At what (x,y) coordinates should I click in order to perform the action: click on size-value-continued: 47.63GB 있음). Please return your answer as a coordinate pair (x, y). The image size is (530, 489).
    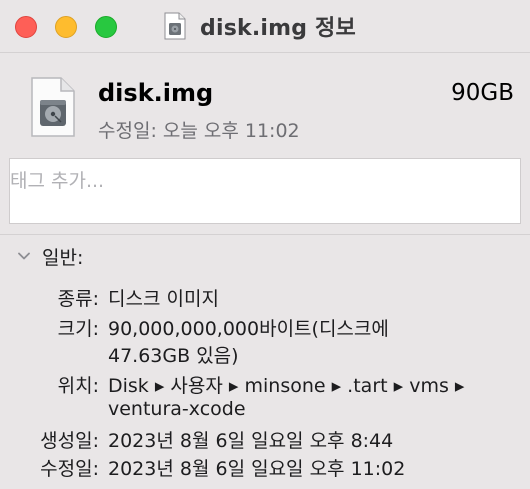
    Looking at the image, I should click on (173, 356).